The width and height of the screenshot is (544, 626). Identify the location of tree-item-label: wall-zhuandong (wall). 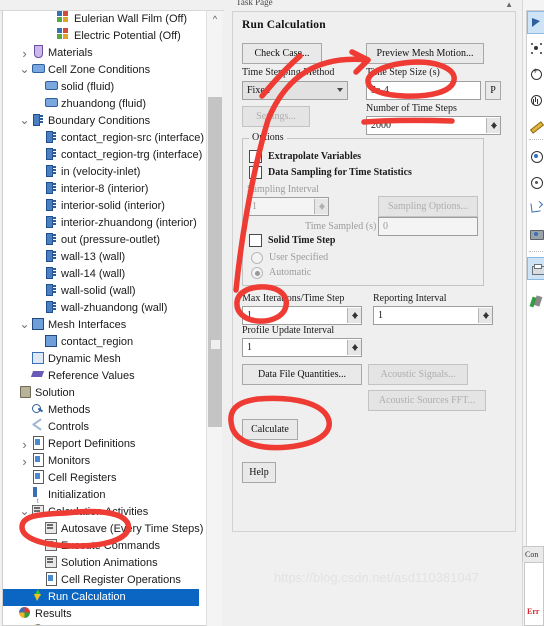
(114, 308).